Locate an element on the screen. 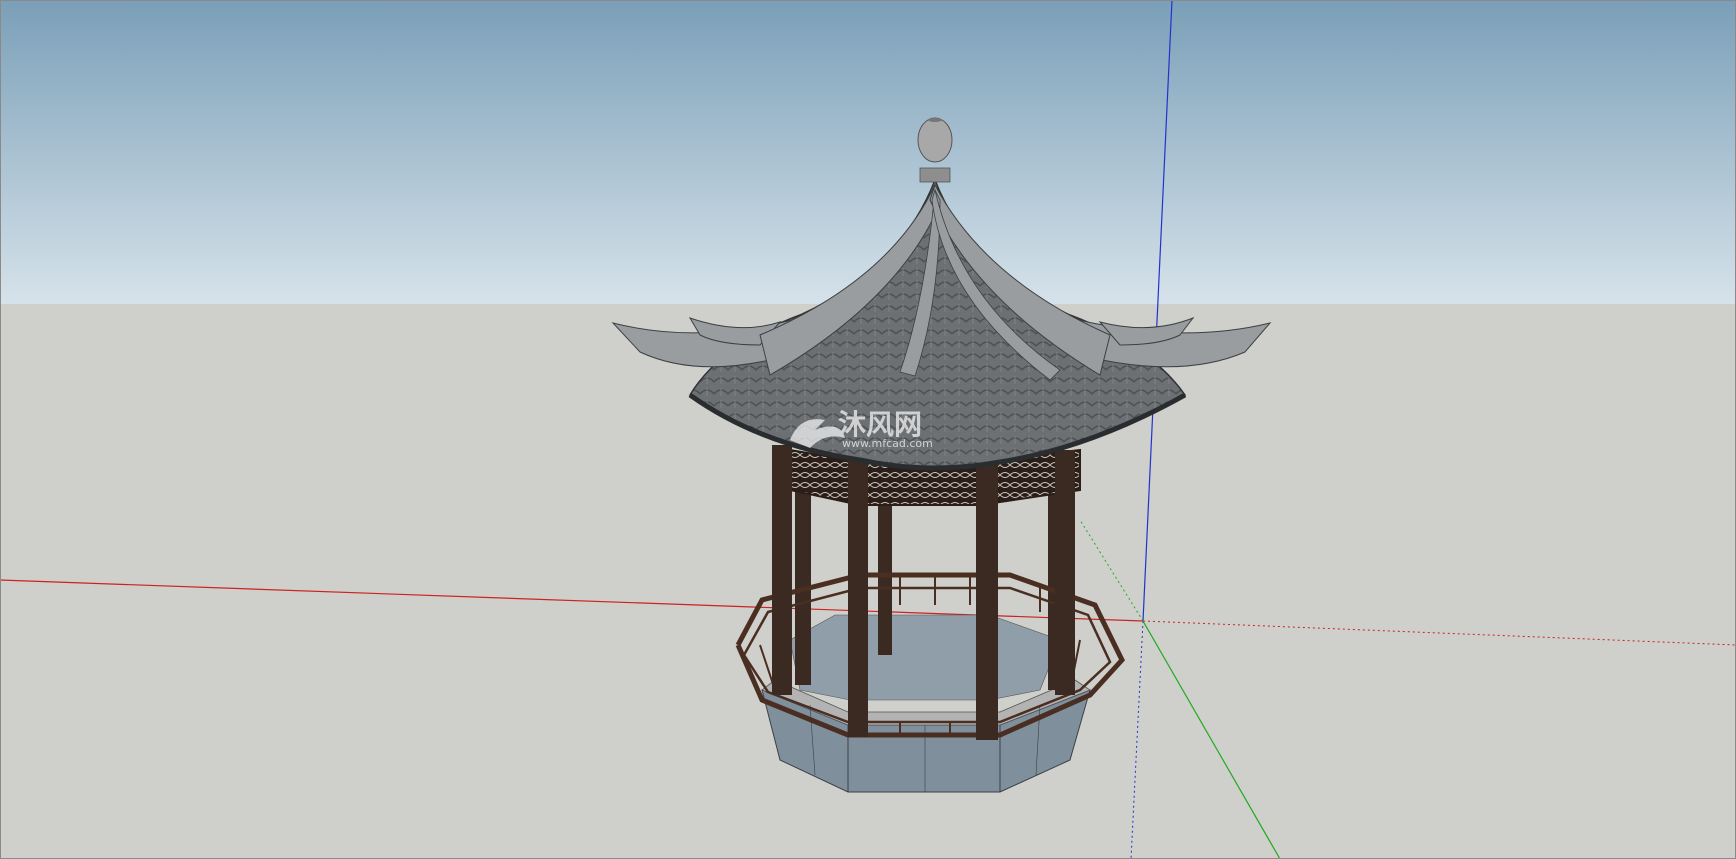 The width and height of the screenshot is (1736, 859). watermark-url: www.mfcad.com is located at coordinates (887, 443).